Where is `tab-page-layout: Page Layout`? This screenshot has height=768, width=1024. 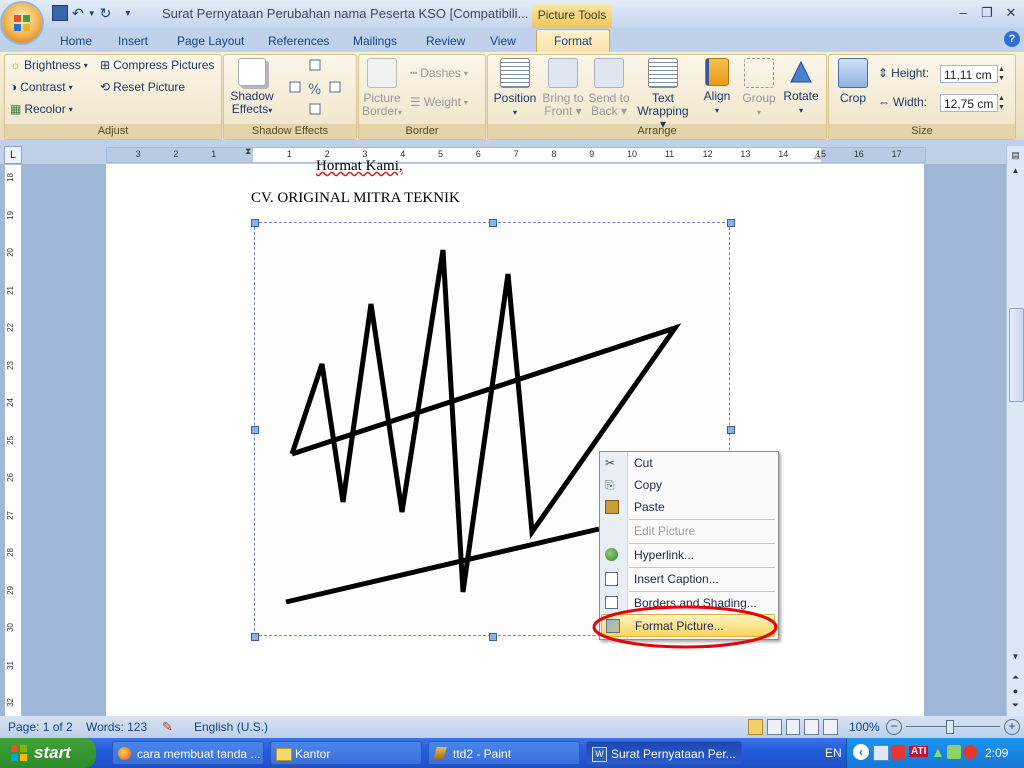
tab-page-layout: Page Layout is located at coordinates (210, 41).